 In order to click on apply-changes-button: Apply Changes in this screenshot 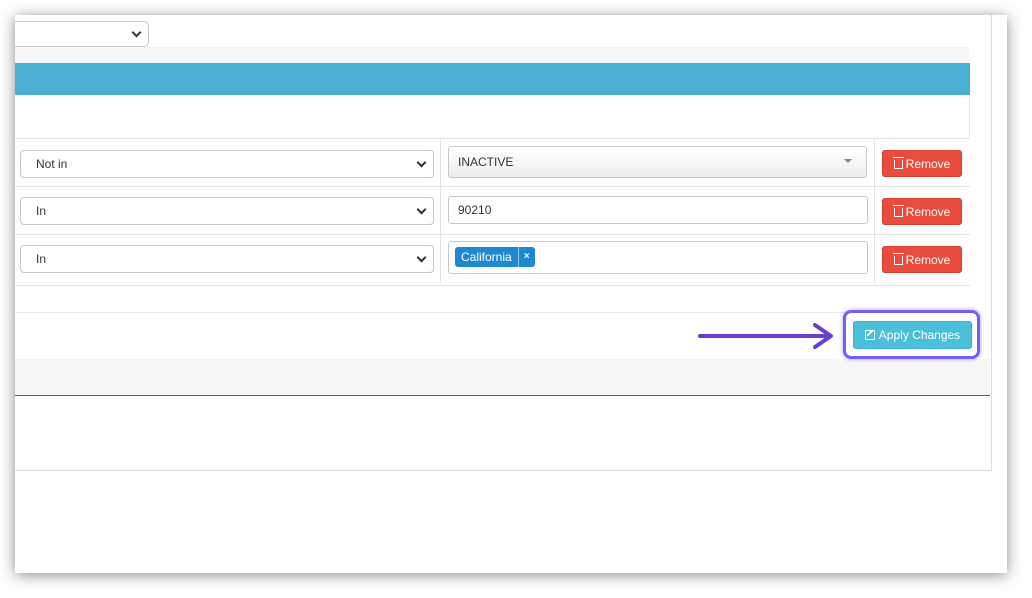, I will do `click(912, 335)`.